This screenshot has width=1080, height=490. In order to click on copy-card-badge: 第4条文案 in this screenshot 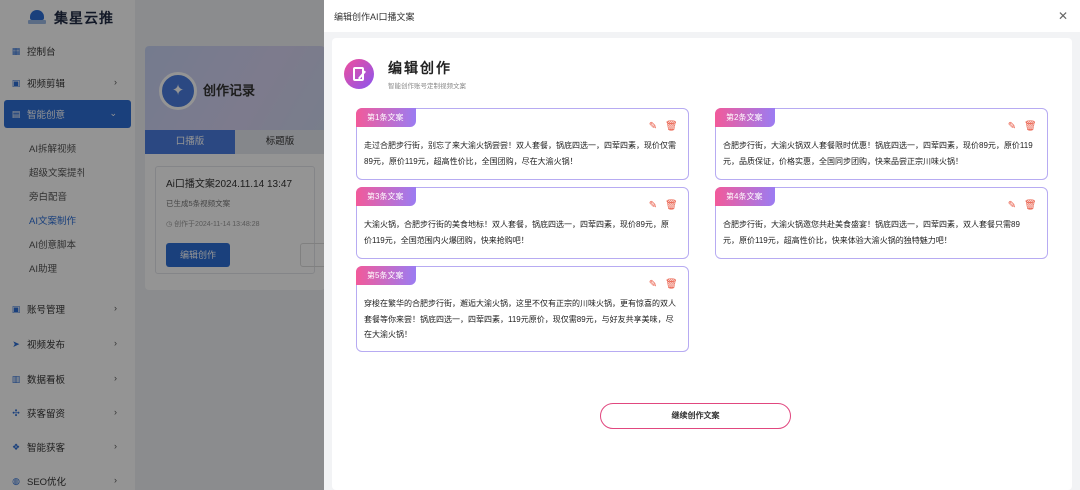, I will do `click(745, 196)`.